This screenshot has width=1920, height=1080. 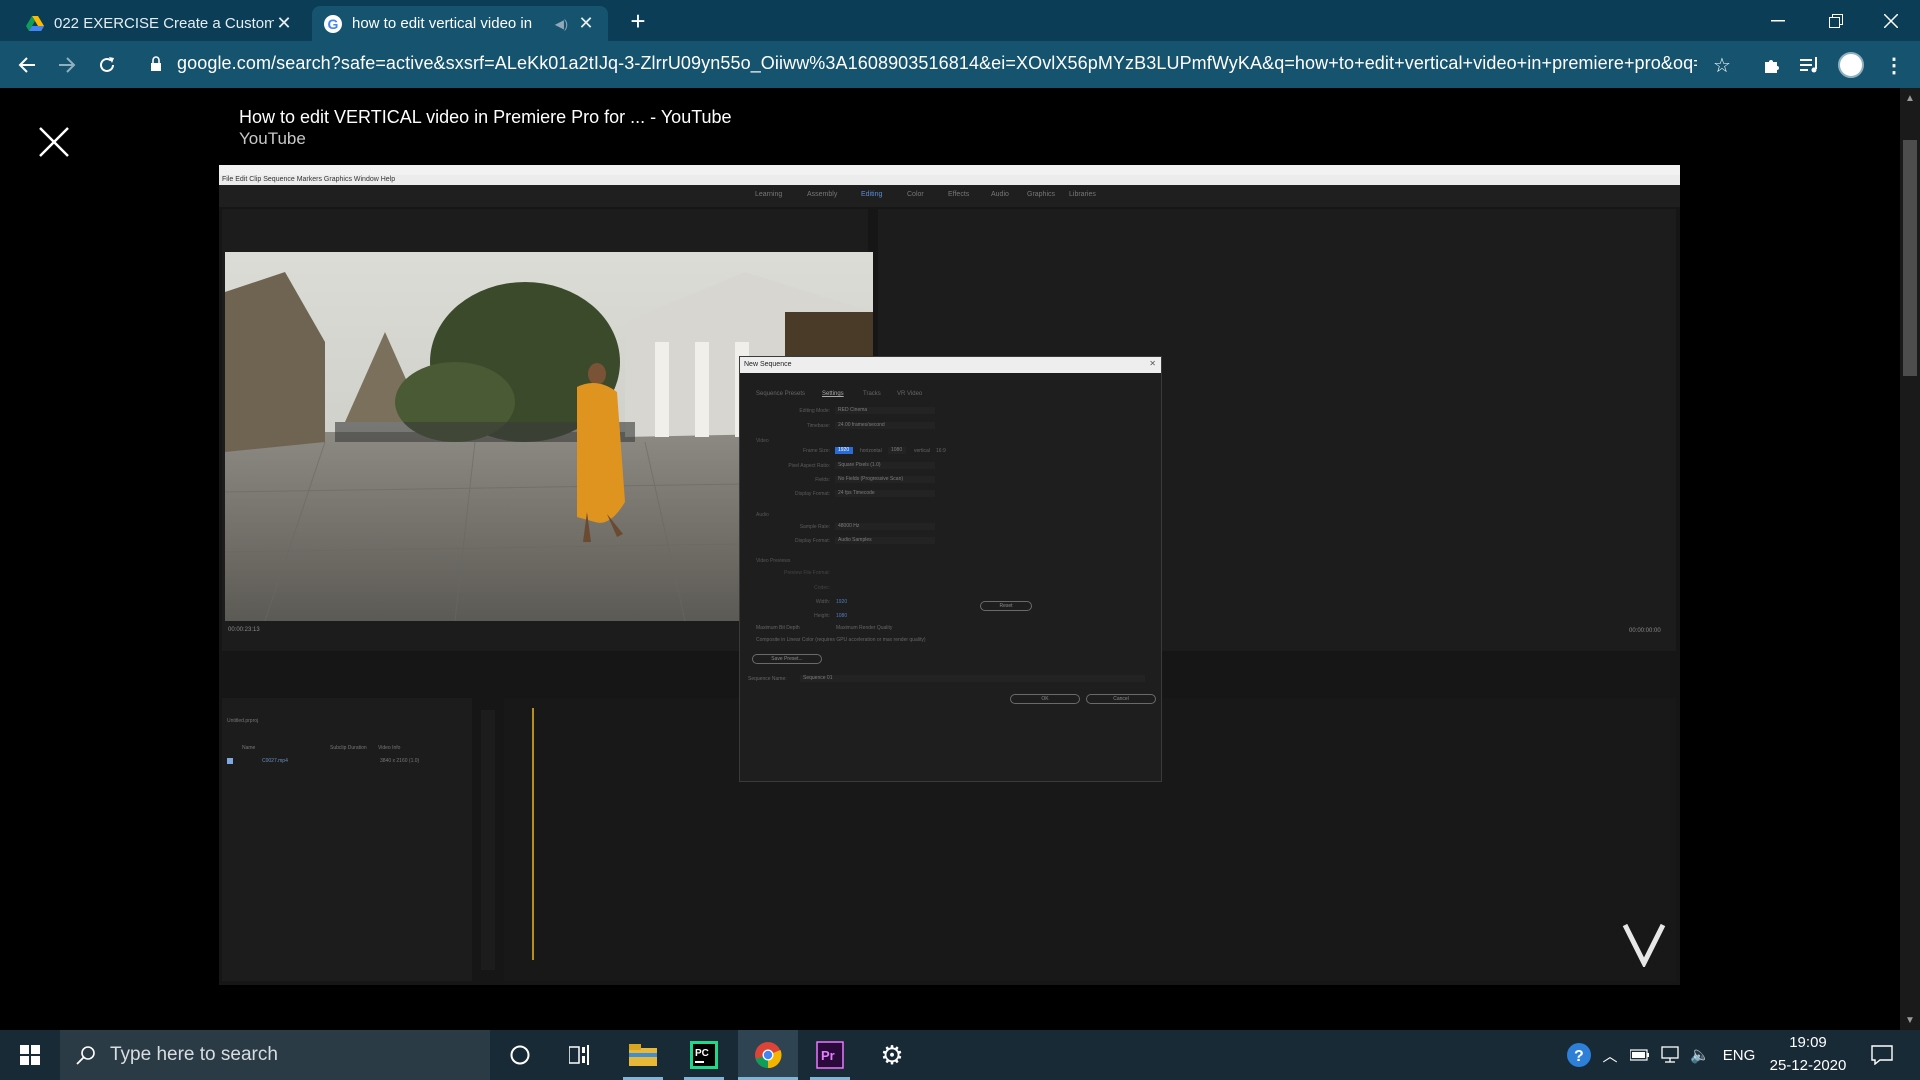 What do you see at coordinates (244, 630) in the screenshot?
I see `source-timecode: 00:00:23:13` at bounding box center [244, 630].